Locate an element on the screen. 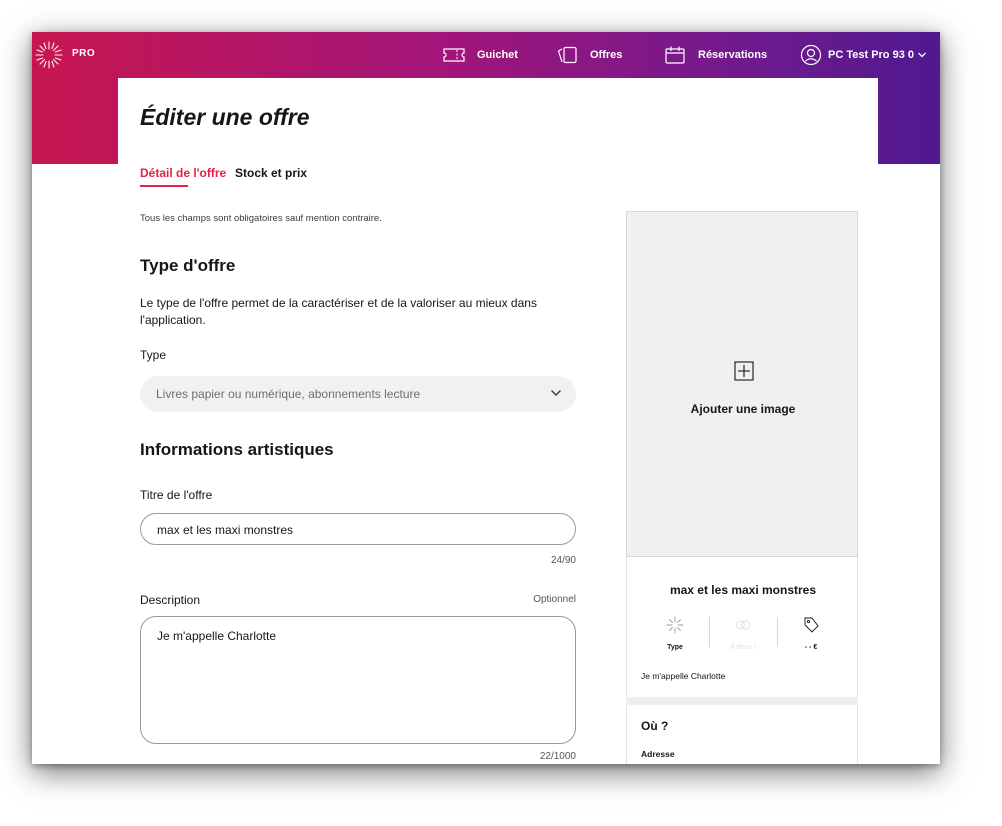 The width and height of the screenshot is (1002, 826). calendar-icon is located at coordinates (675, 55).